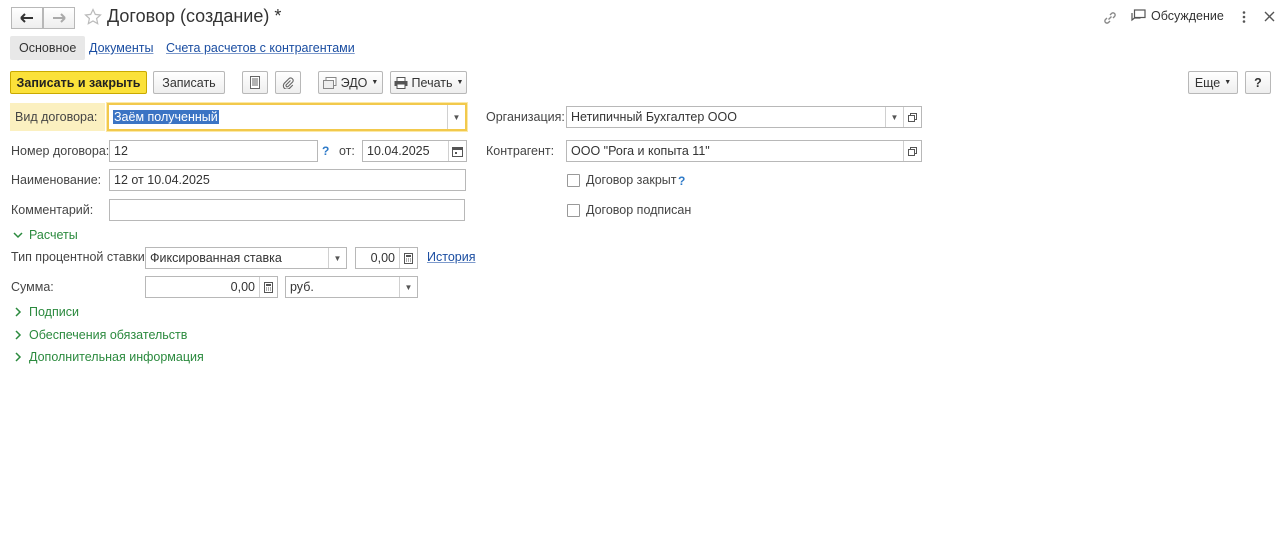 The height and width of the screenshot is (548, 1280). What do you see at coordinates (287, 210) in the screenshot?
I see `comment-field` at bounding box center [287, 210].